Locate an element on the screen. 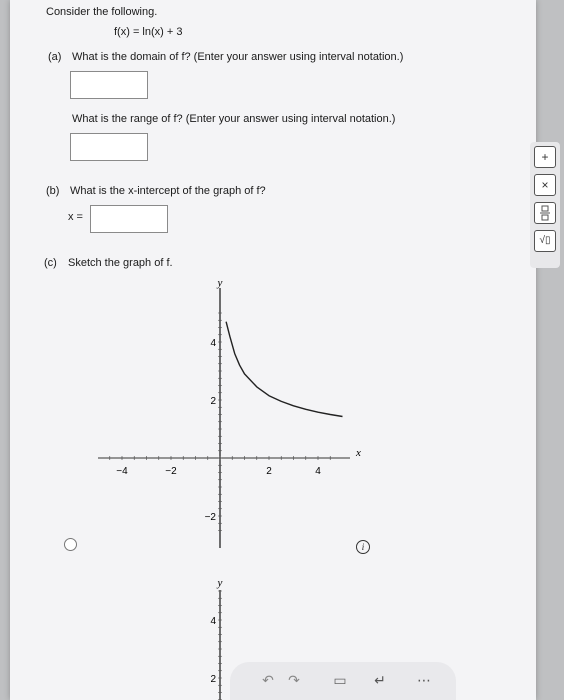  x-axis-label: x is located at coordinates (358, 453).